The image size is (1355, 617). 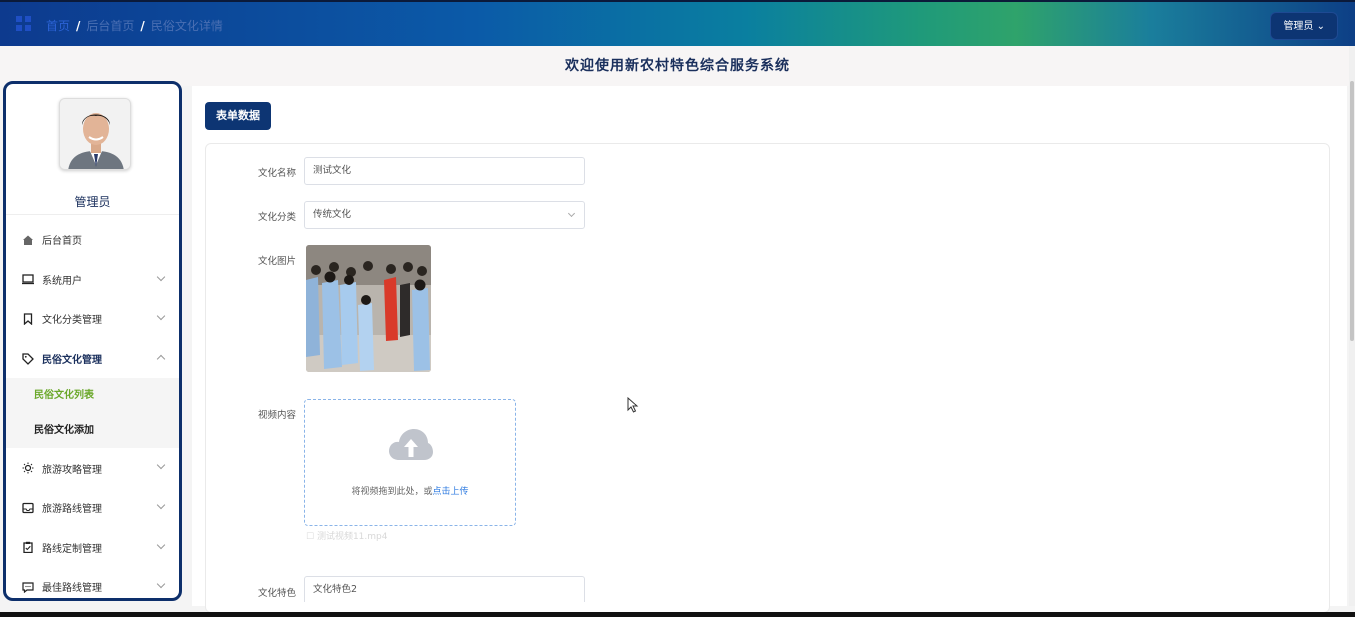 I want to click on breadcrumb-dashboard: 后台首页, so click(x=110, y=25).